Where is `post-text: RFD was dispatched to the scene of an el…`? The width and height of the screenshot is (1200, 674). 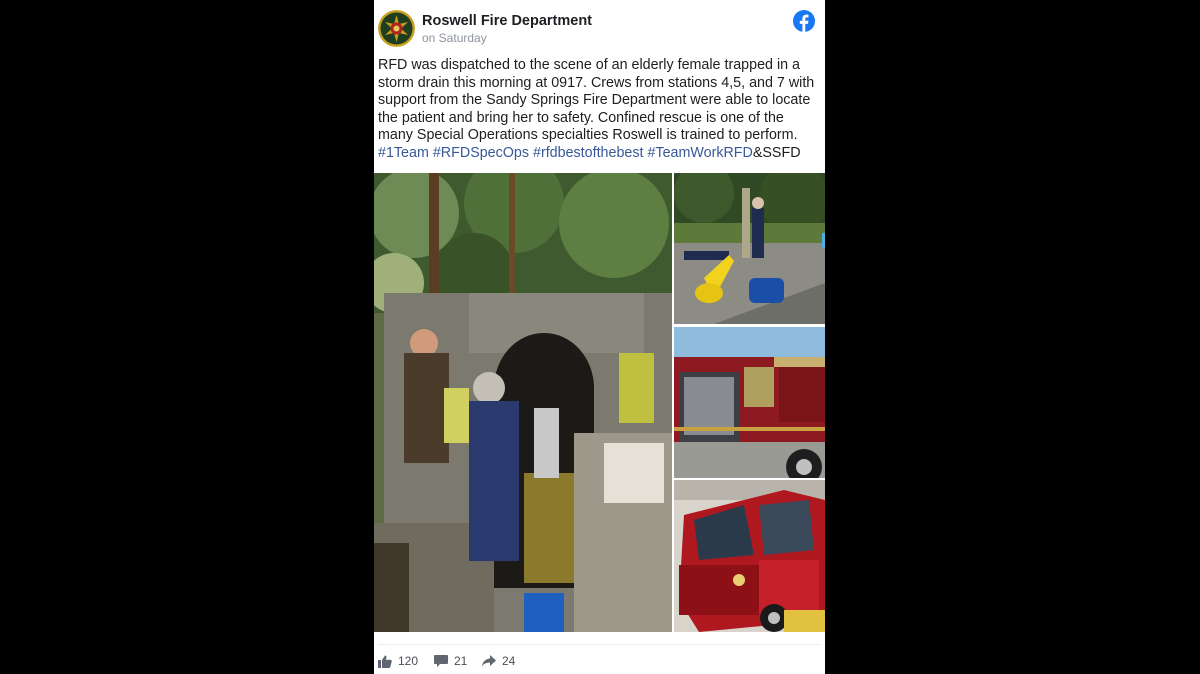 post-text: RFD was dispatched to the scene of an el… is located at coordinates (599, 110).